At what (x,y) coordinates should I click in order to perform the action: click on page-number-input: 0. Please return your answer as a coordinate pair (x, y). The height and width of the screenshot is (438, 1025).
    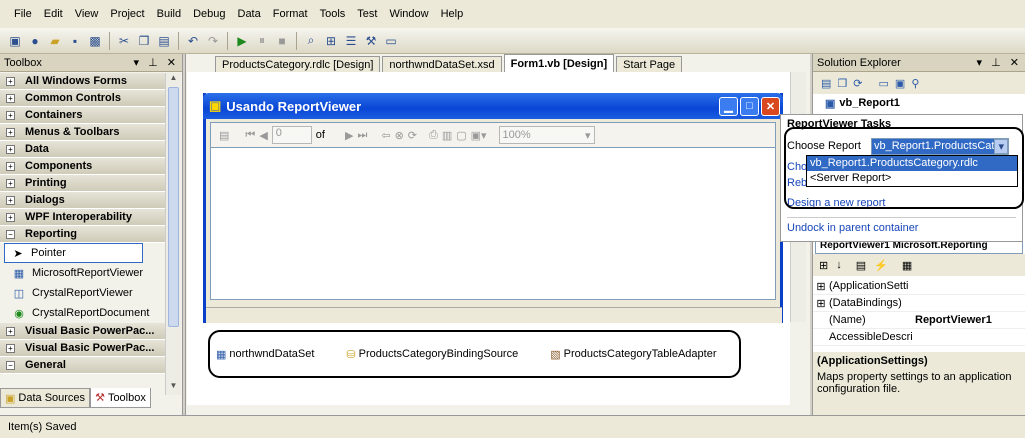
    Looking at the image, I should click on (291, 135).